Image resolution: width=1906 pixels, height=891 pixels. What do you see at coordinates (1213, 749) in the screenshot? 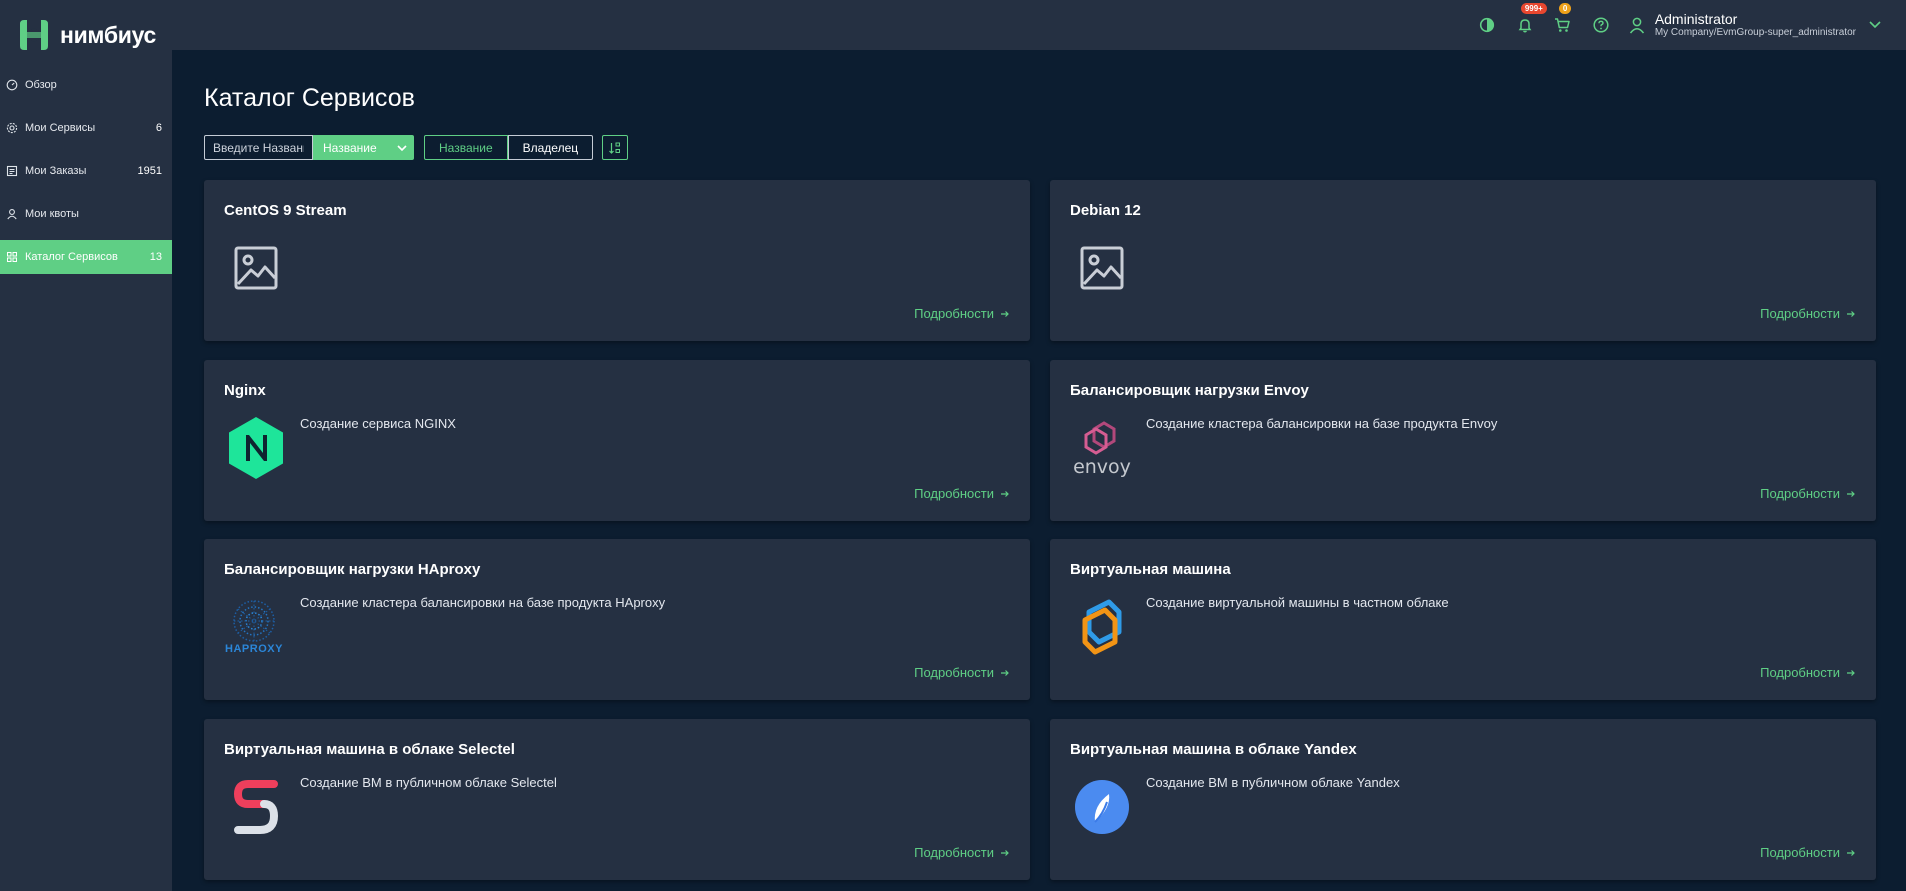
I see `service-card-title: Виртуальная машина в облаке Yandex` at bounding box center [1213, 749].